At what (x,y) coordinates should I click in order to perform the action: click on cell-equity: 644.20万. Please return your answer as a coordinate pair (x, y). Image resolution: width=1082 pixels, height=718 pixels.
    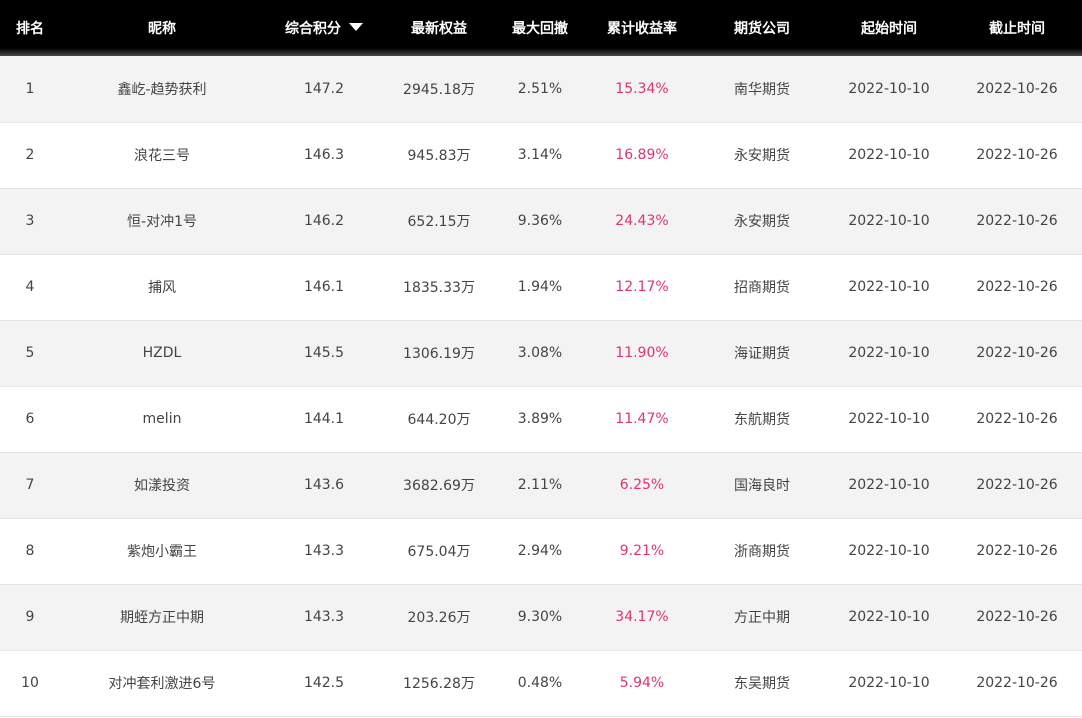
    Looking at the image, I should click on (439, 420).